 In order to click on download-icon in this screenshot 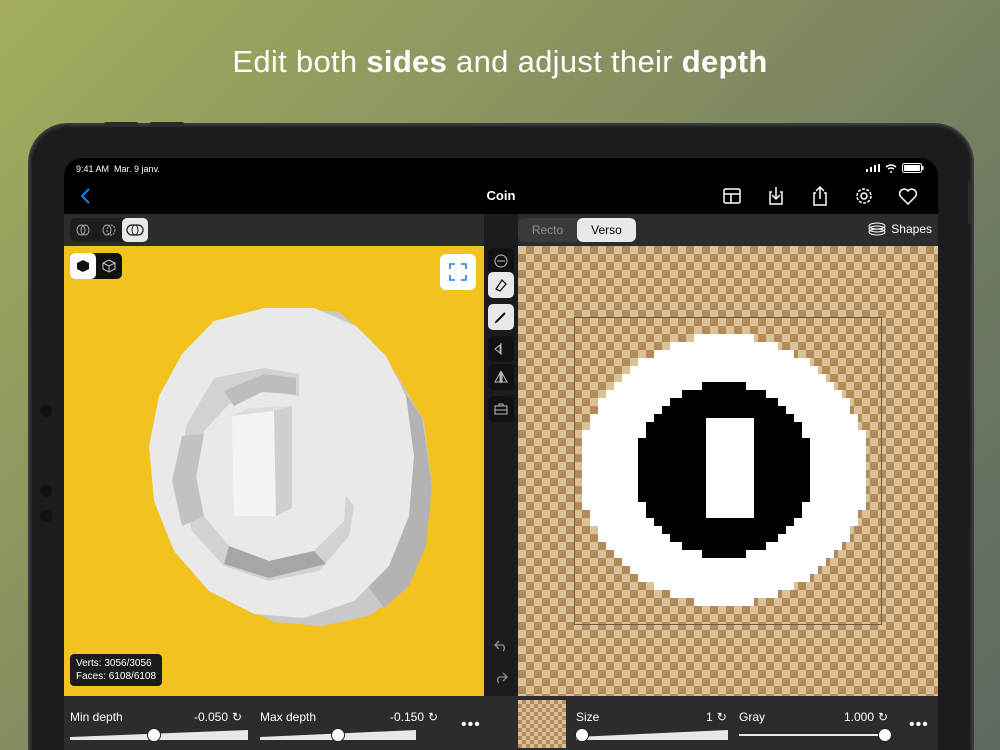, I will do `click(776, 196)`.